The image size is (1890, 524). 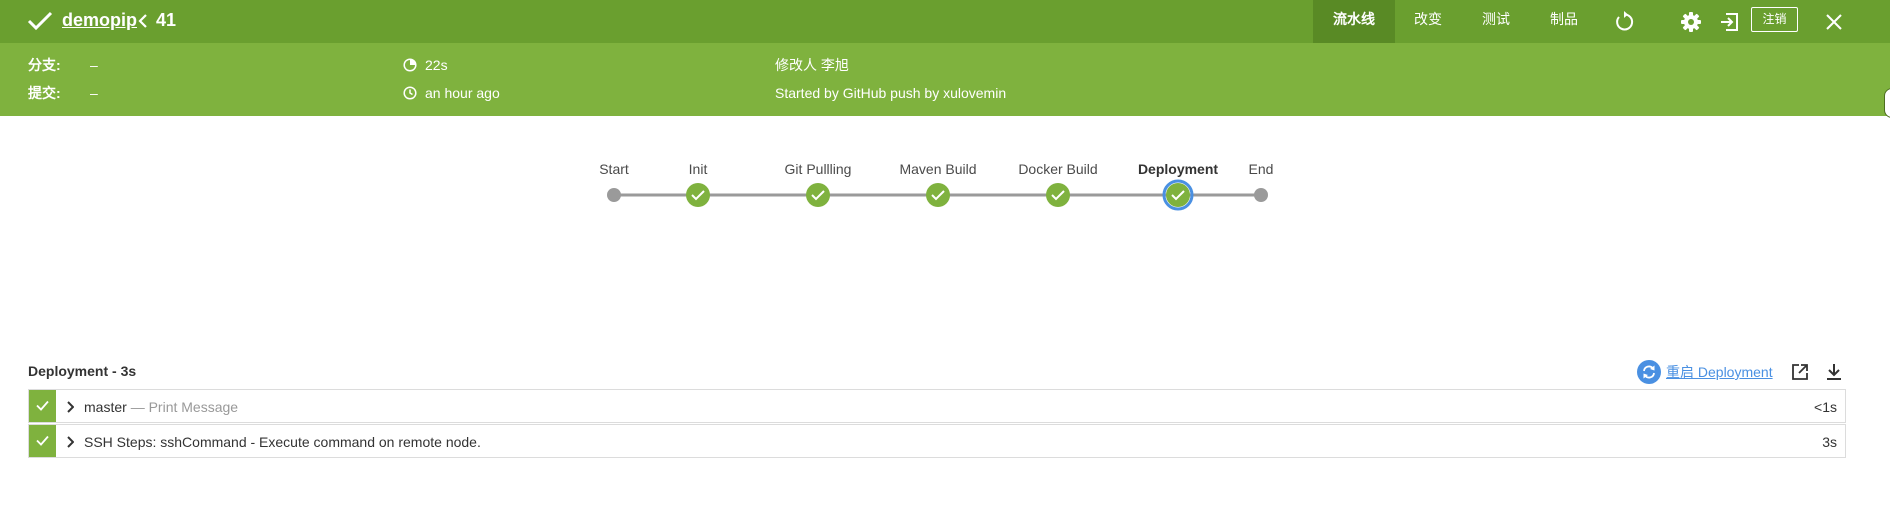 I want to click on stage-label: End, so click(x=1261, y=169).